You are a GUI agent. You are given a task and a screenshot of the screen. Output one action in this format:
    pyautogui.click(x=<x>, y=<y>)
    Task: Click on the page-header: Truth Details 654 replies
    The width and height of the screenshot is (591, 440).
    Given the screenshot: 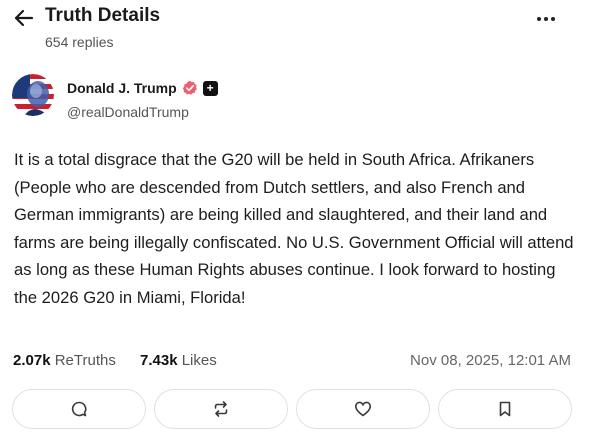 What is the action you would take?
    pyautogui.click(x=295, y=29)
    